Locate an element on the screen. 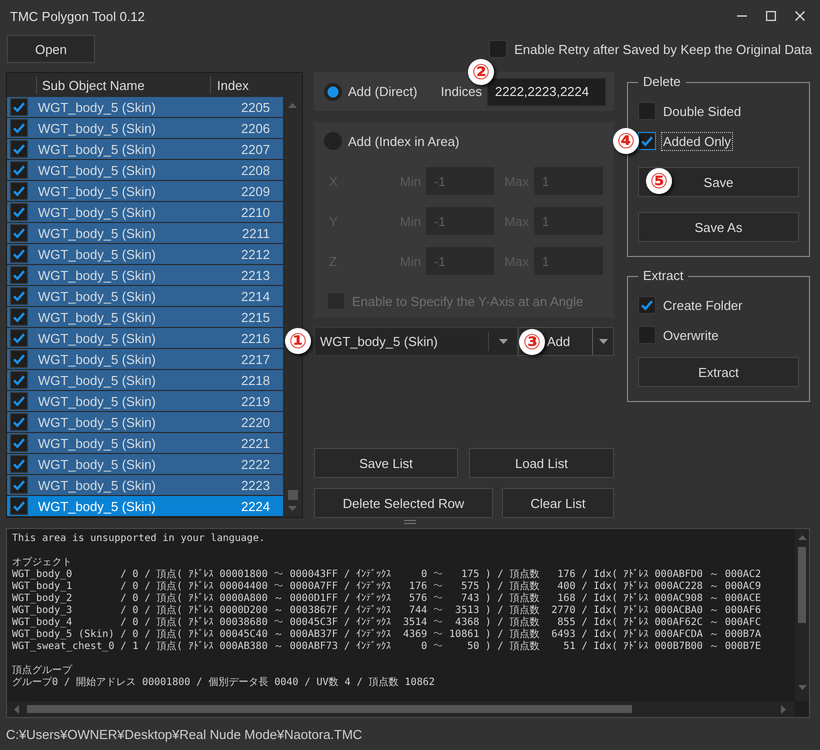 The height and width of the screenshot is (750, 820). index-cell-text: 2222 is located at coordinates (255, 464).